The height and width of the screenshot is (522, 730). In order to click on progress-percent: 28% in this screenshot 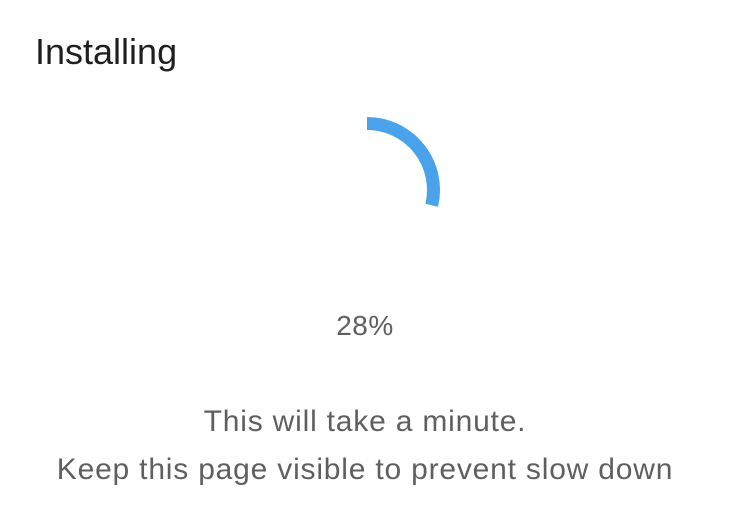, I will do `click(365, 325)`.